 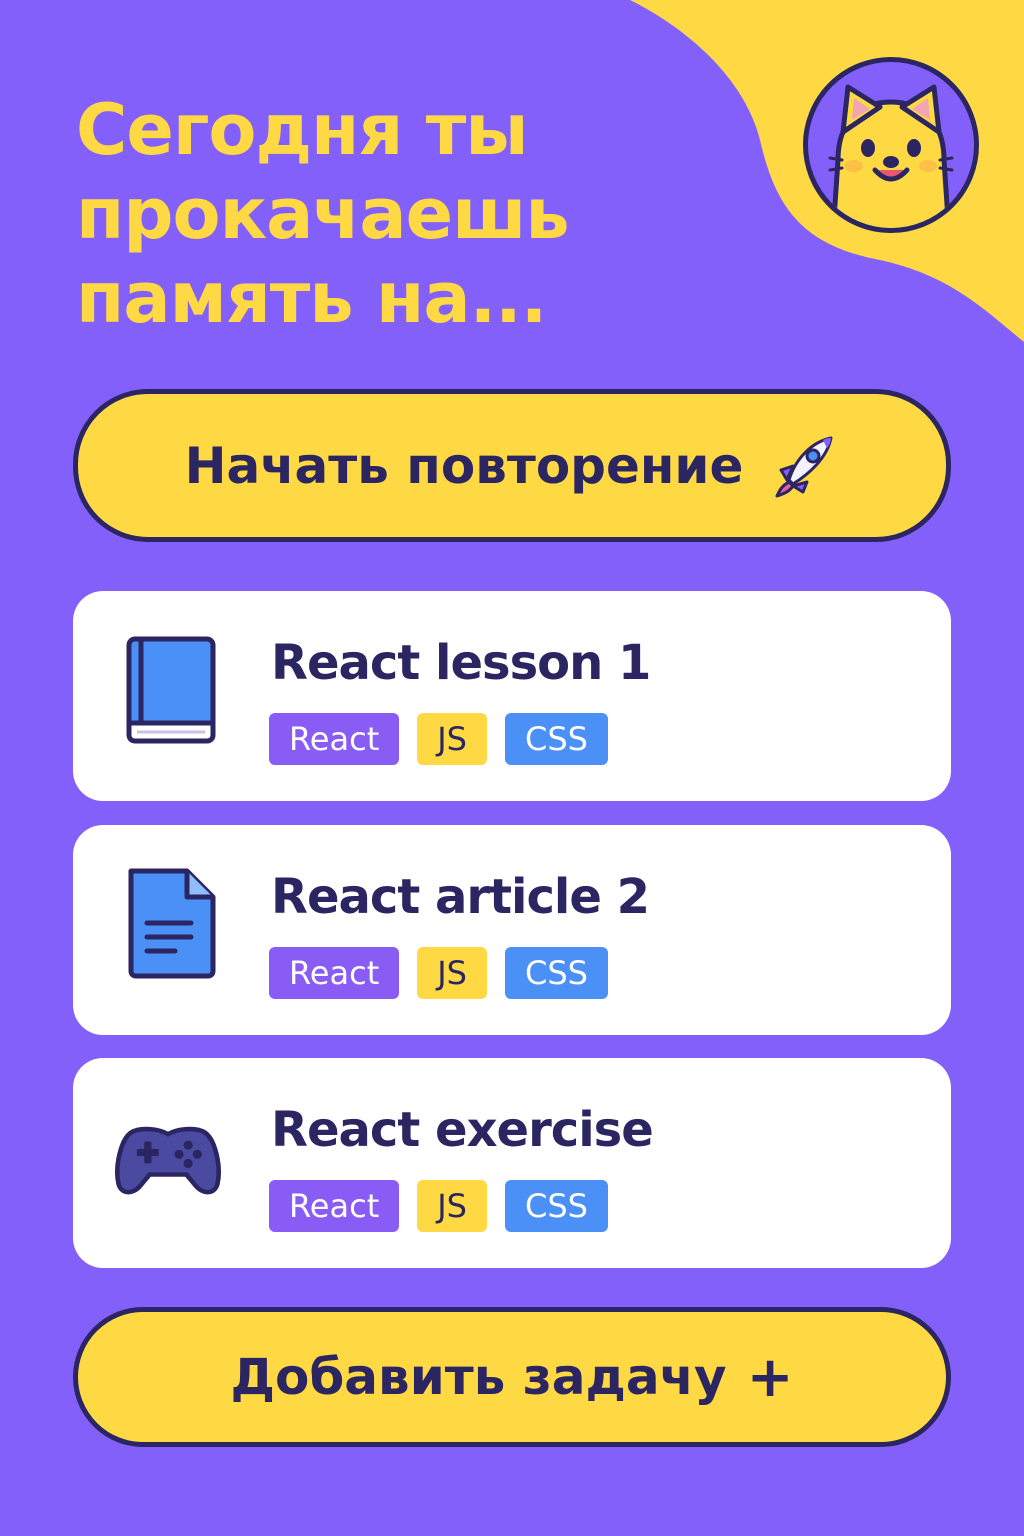 I want to click on avatar, so click(x=891, y=145).